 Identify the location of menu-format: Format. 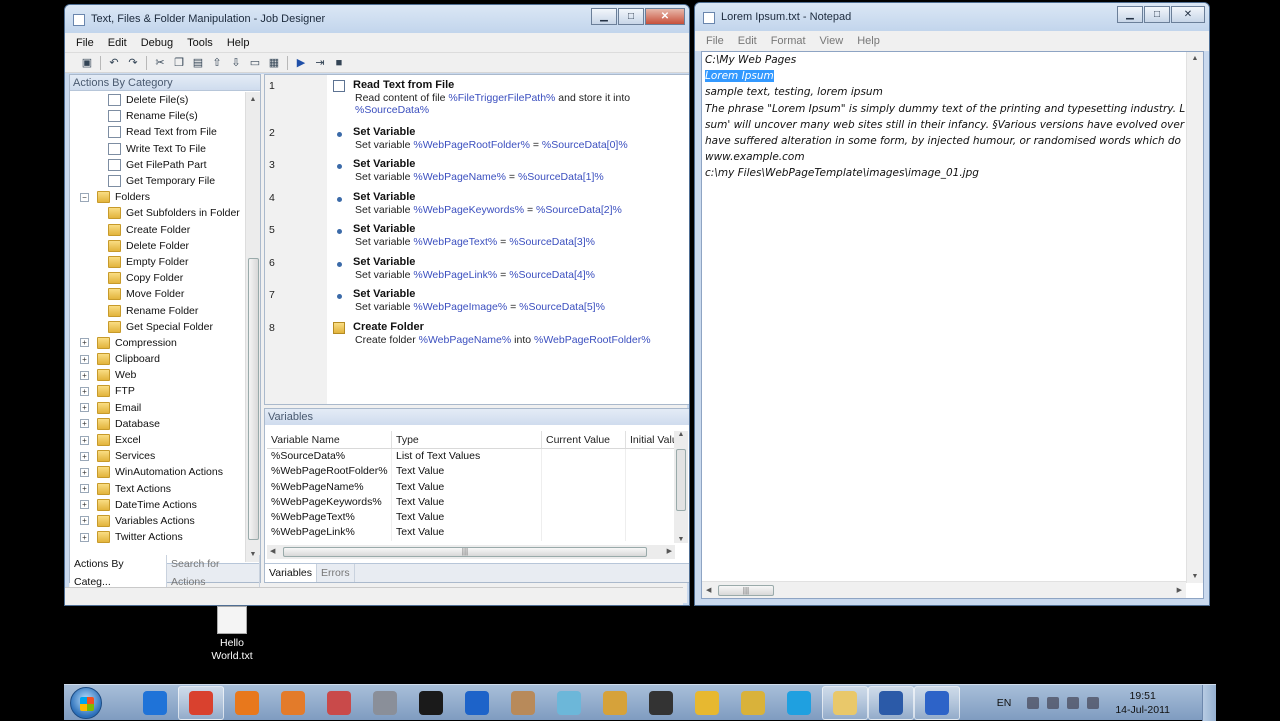
(788, 41).